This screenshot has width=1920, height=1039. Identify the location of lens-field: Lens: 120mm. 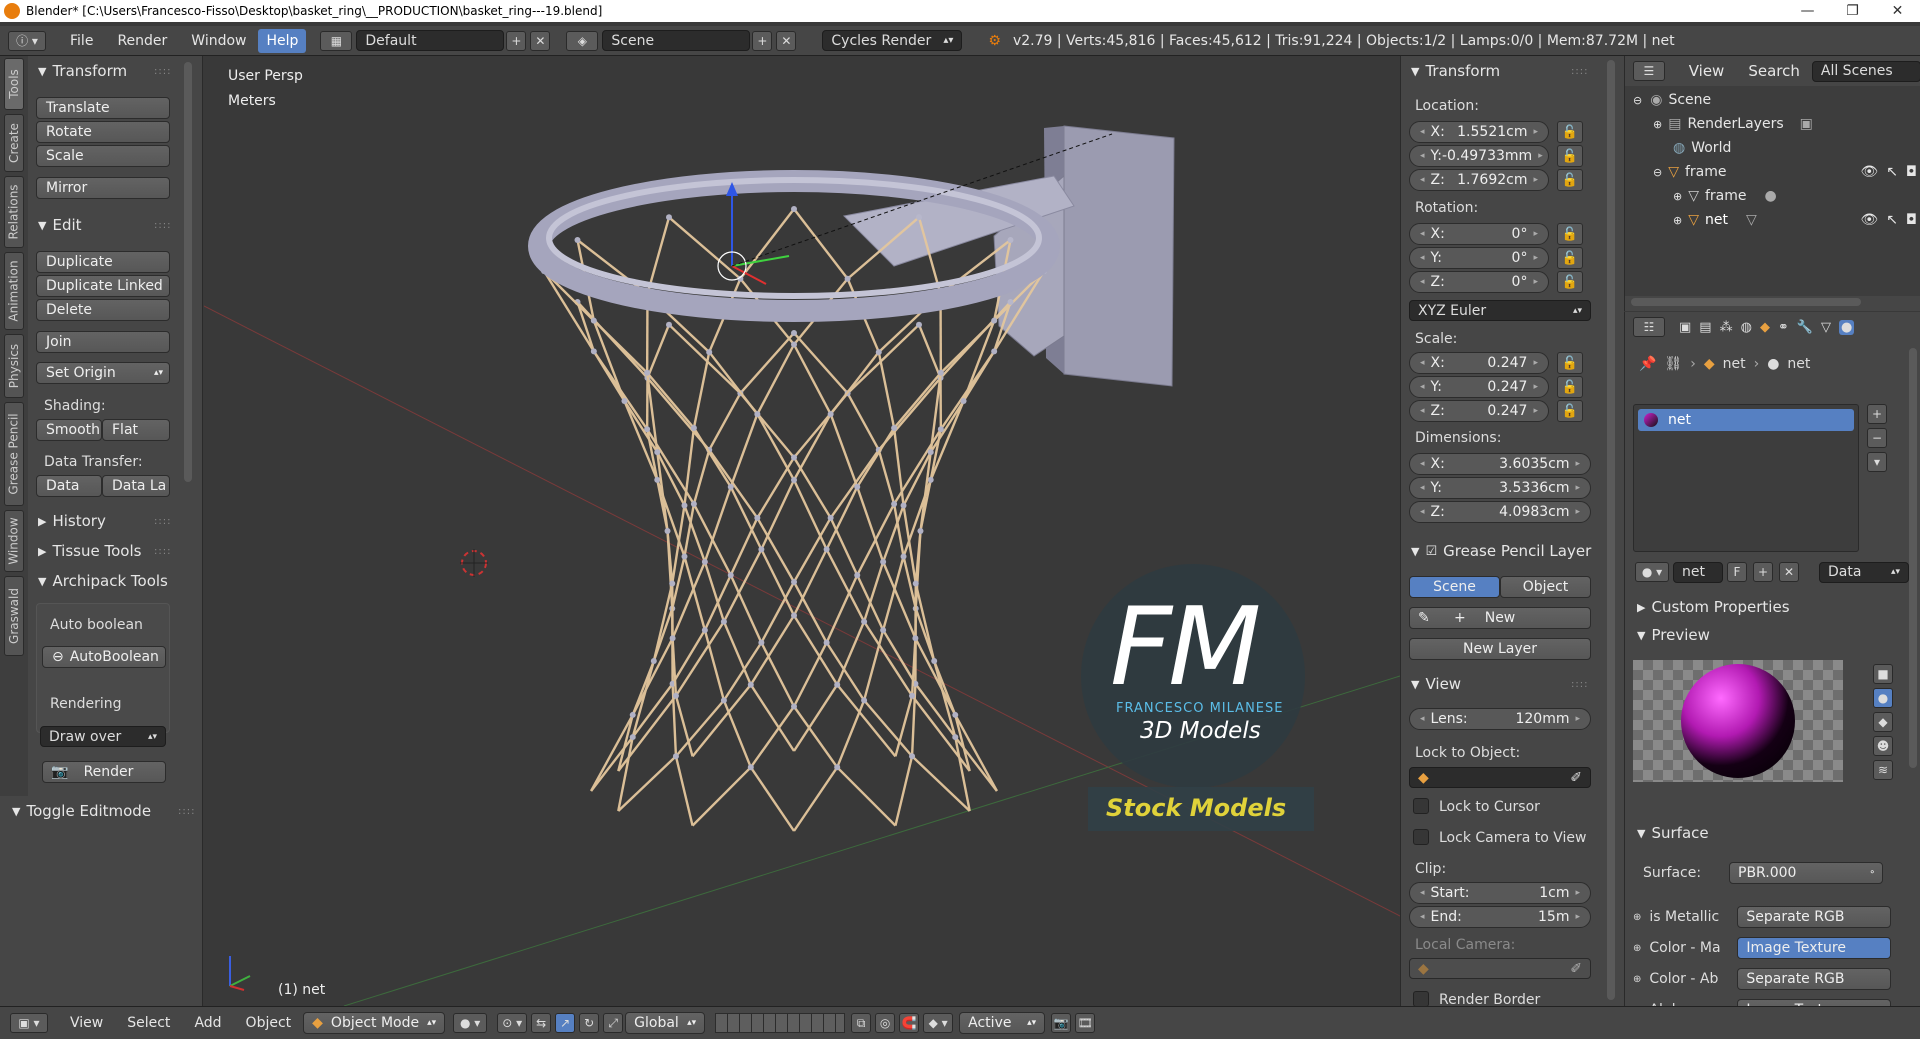
(1500, 719).